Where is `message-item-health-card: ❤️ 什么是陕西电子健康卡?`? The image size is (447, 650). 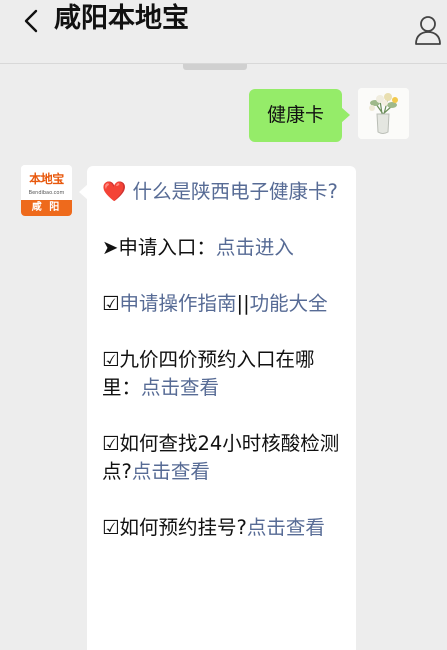
message-item-health-card: ❤️ 什么是陕西电子健康卡? is located at coordinates (223, 192).